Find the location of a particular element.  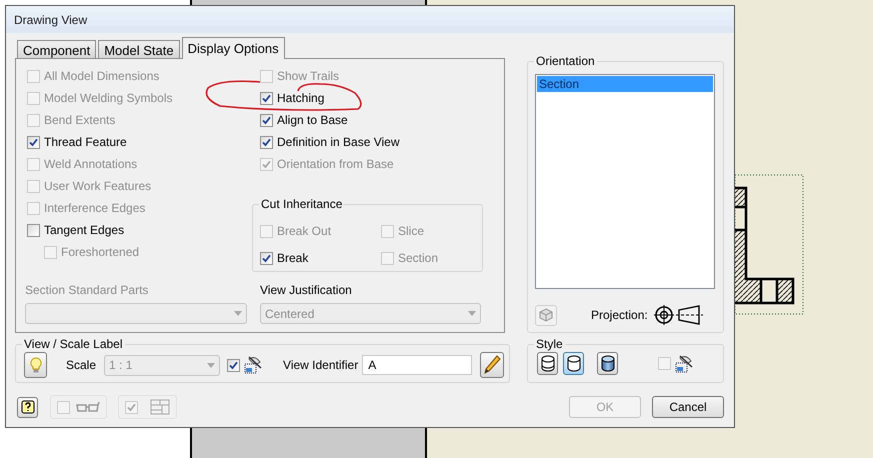

view-identifier-label: View Identifier is located at coordinates (320, 365).